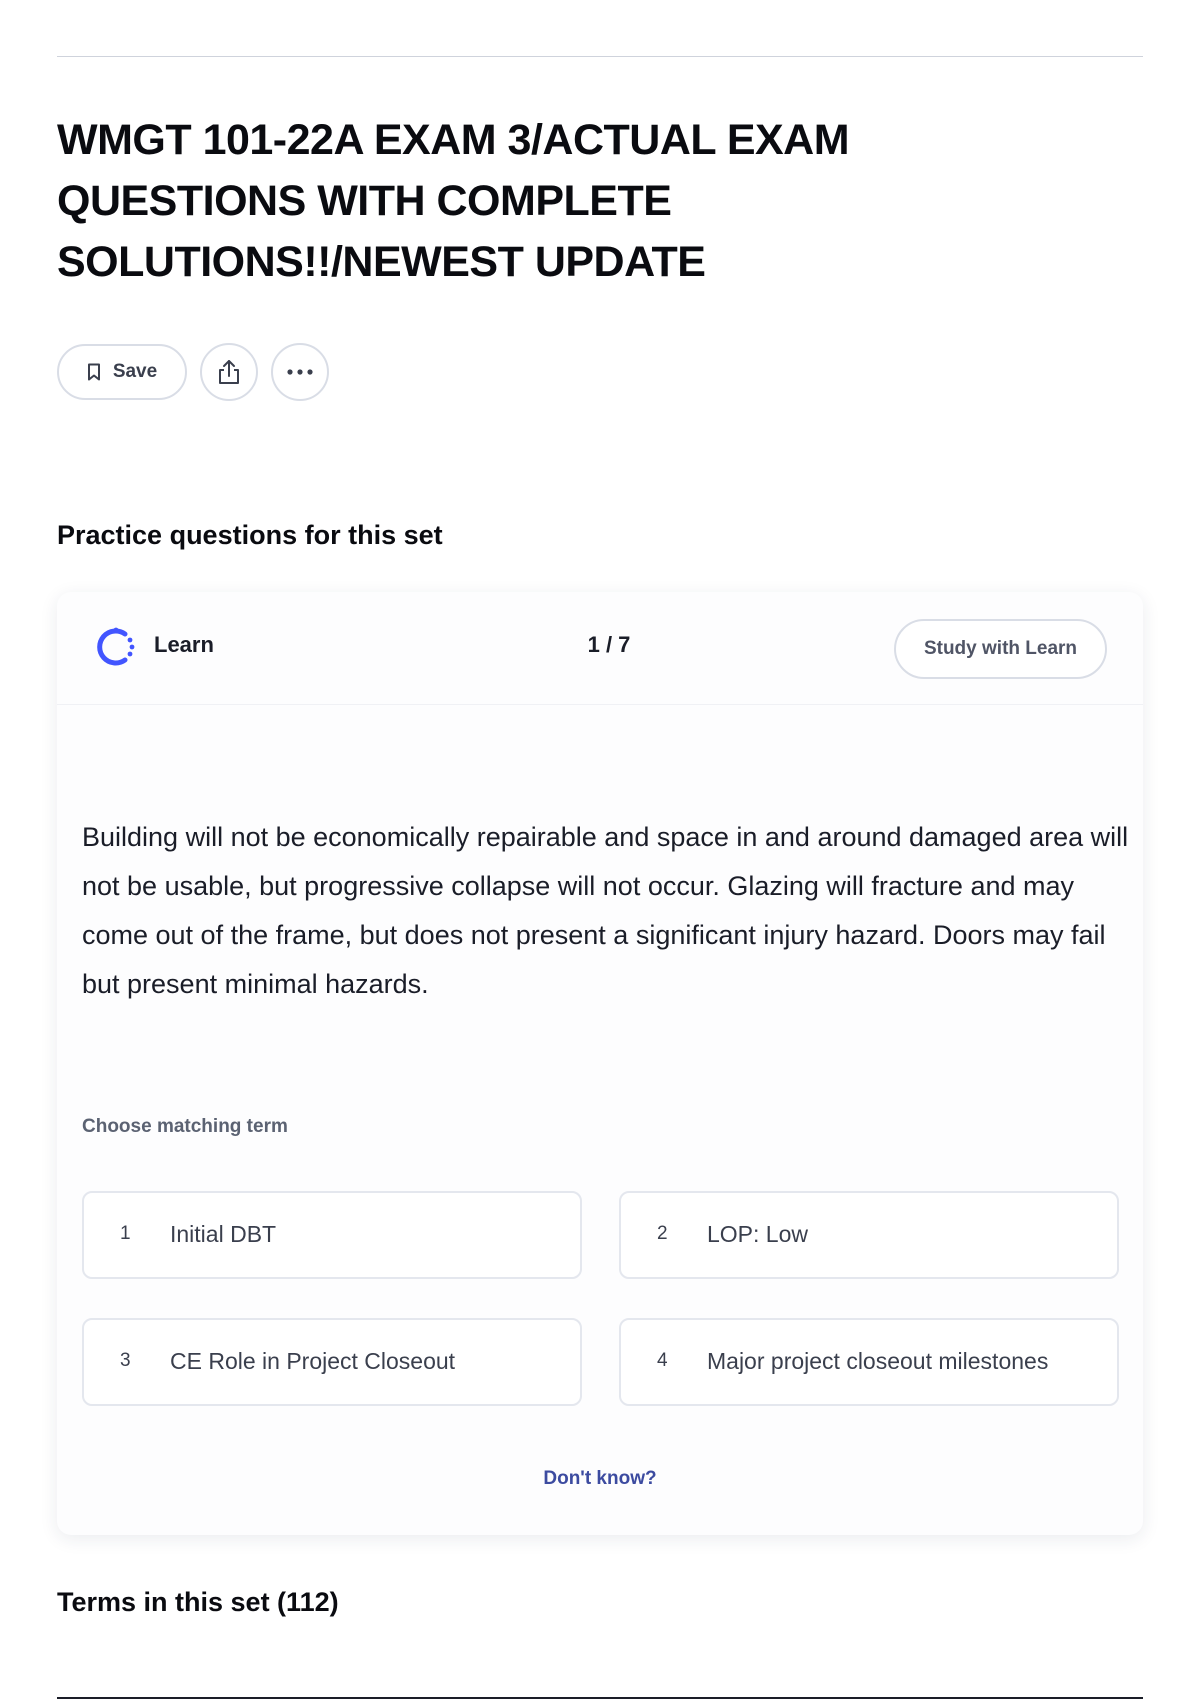 This screenshot has height=1700, width=1200. I want to click on learn-progress-icon, so click(116, 646).